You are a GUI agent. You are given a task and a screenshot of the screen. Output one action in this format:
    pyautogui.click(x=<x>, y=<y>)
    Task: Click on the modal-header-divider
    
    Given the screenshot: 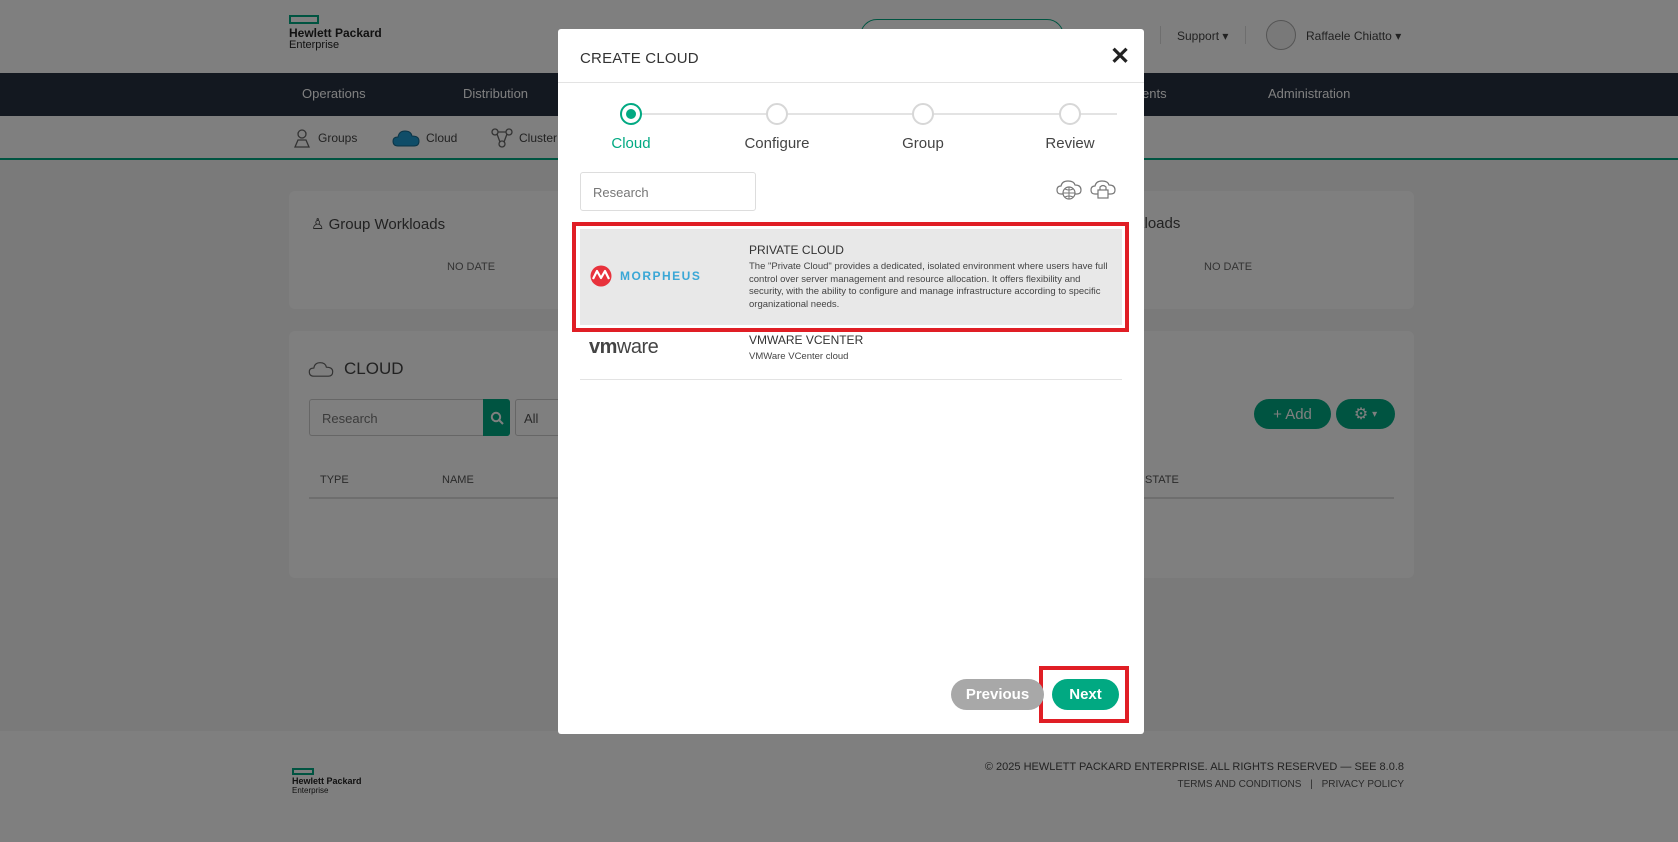 What is the action you would take?
    pyautogui.click(x=851, y=82)
    